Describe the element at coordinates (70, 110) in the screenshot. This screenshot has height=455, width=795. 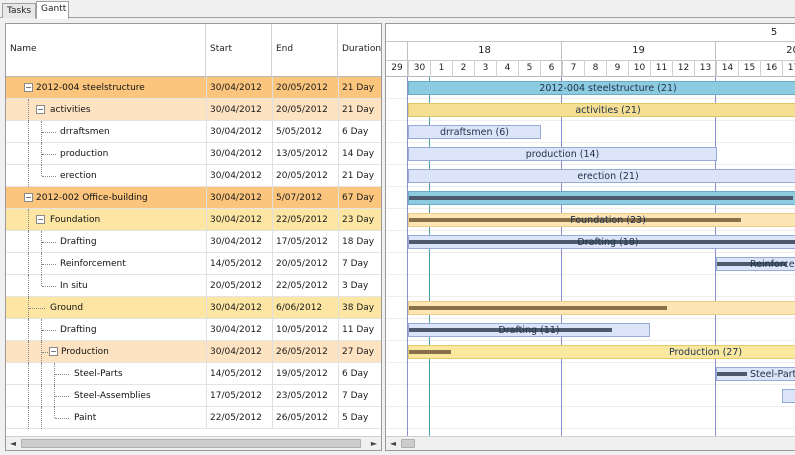
I see `task-name: activities` at that location.